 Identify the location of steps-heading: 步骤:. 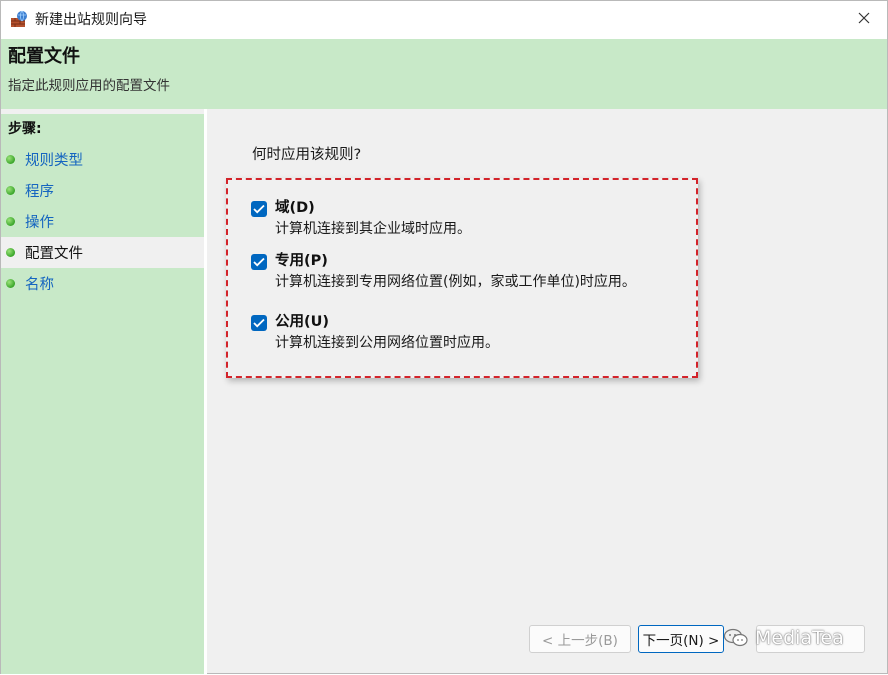
(25, 129).